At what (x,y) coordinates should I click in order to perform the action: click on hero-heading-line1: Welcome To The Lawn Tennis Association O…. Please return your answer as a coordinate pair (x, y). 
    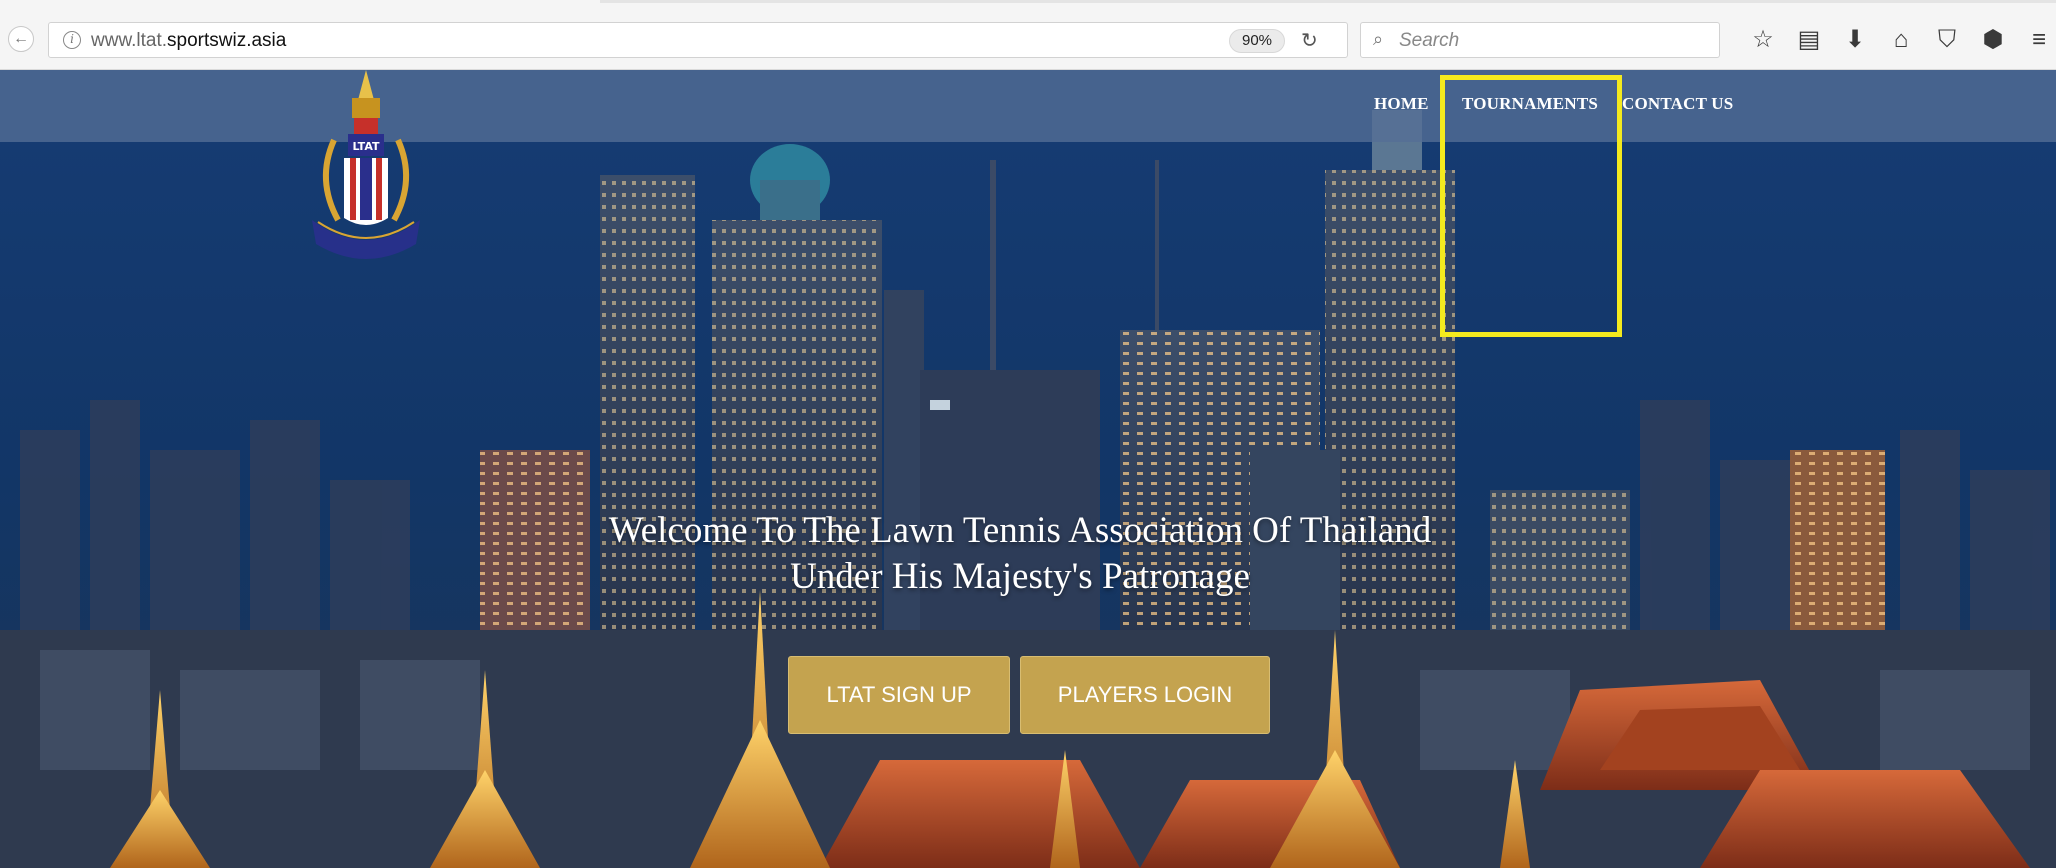
    Looking at the image, I should click on (1020, 530).